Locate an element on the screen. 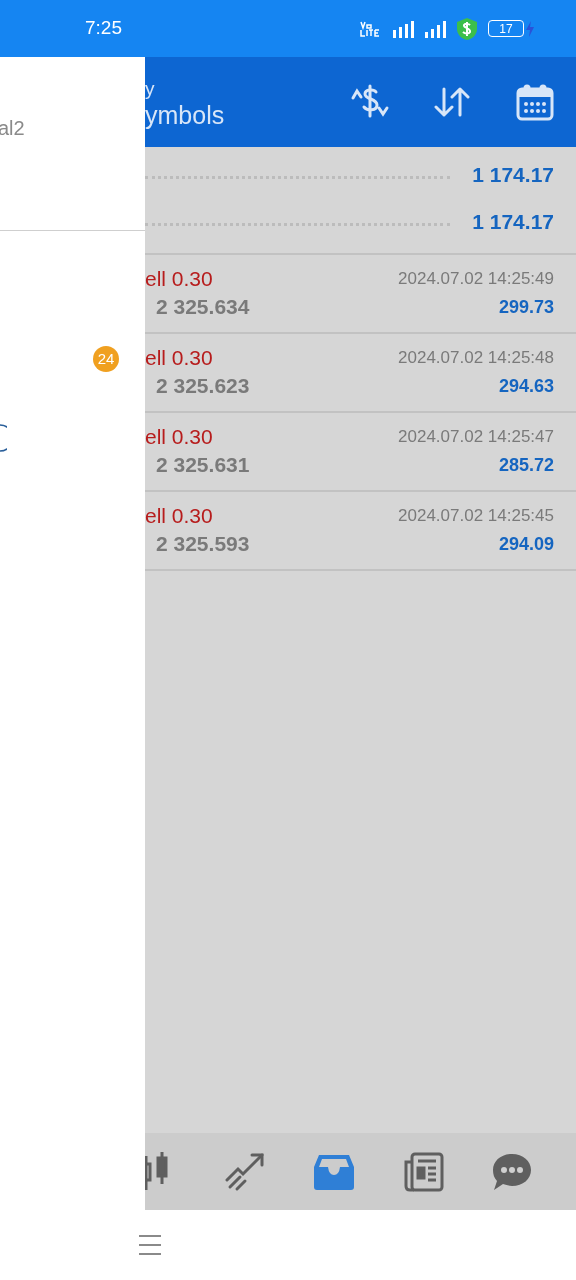 This screenshot has height=1280, width=576. position-profit: 299.73 is located at coordinates (526, 307).